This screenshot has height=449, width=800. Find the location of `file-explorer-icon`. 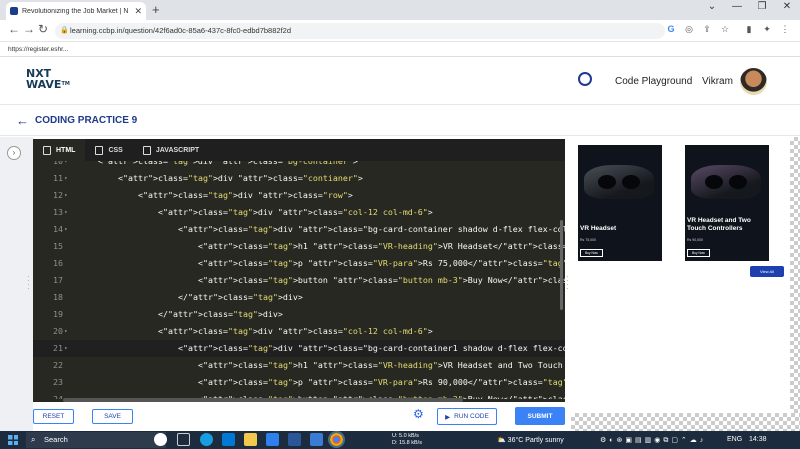

file-explorer-icon is located at coordinates (250, 439).